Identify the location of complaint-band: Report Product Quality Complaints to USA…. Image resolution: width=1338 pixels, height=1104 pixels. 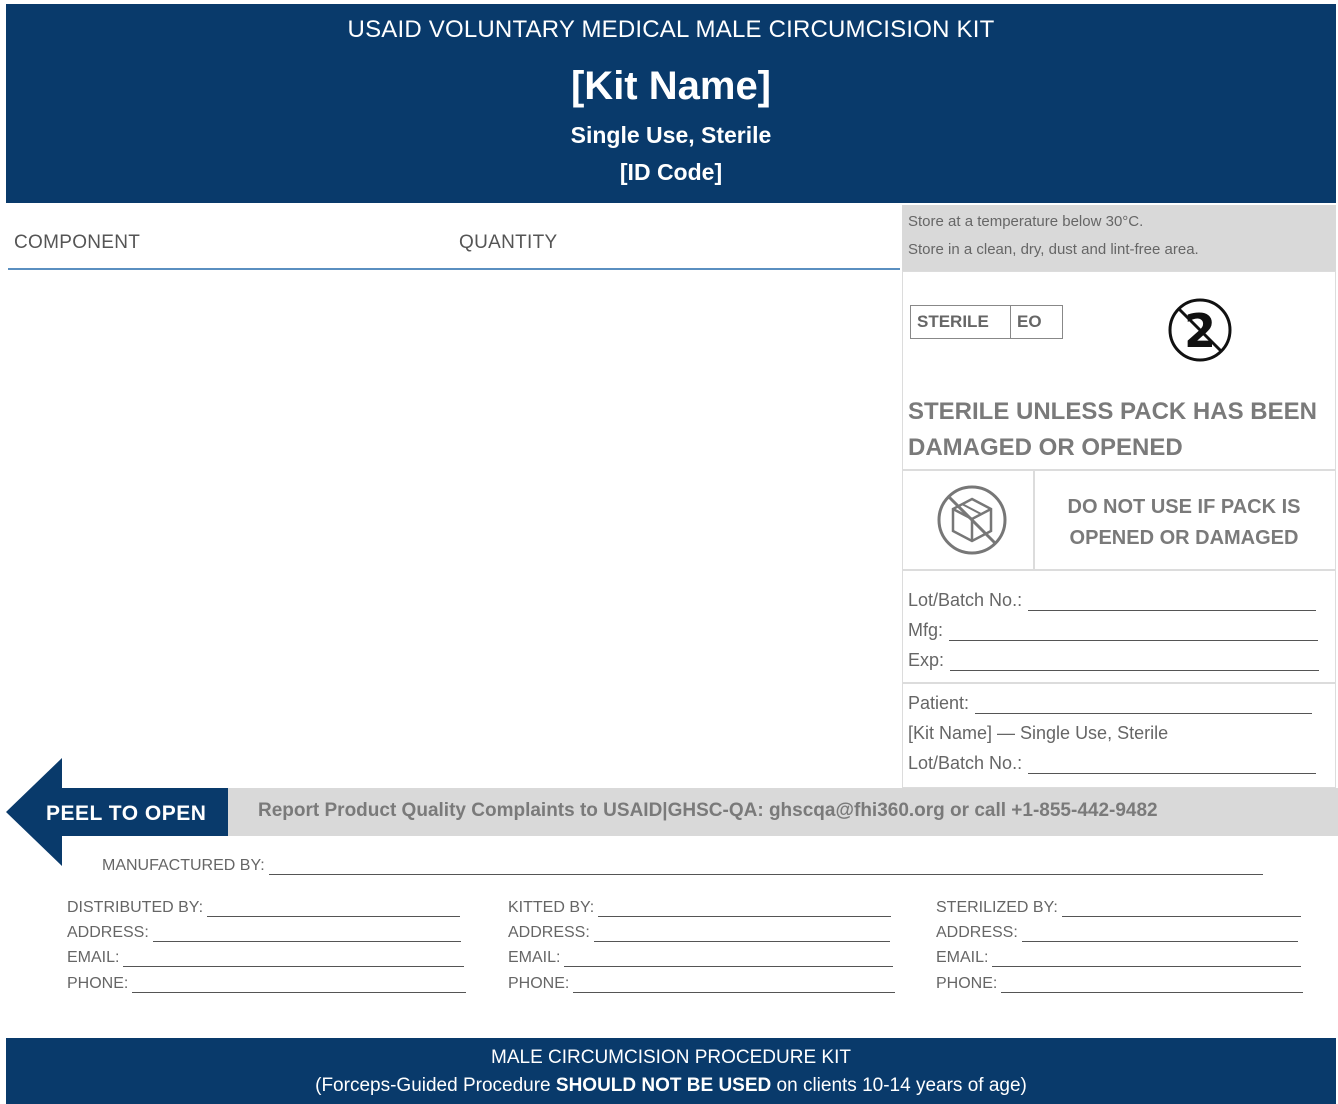
(783, 812).